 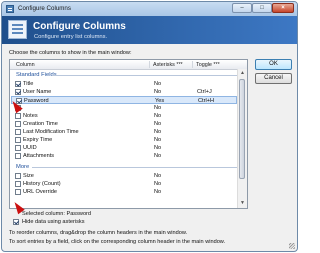 I want to click on row-name: Last Modification Time, so click(x=51, y=132).